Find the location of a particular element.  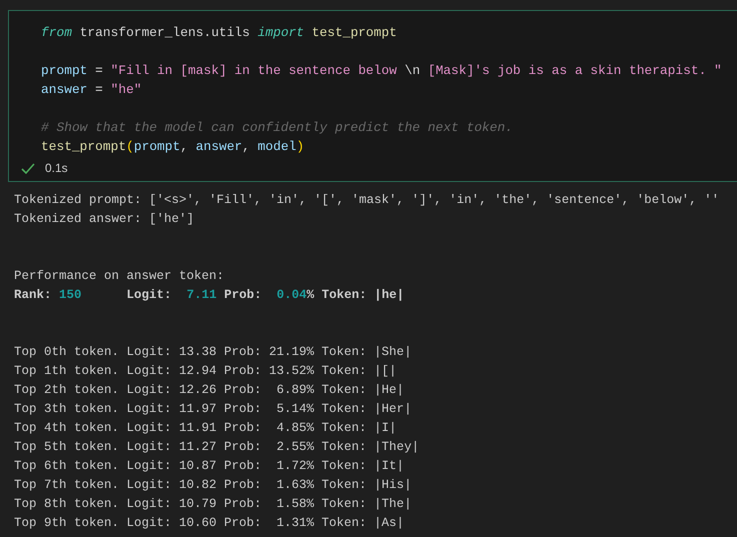

code-line: test_prompt(prompt, answer, model) is located at coordinates (172, 147).